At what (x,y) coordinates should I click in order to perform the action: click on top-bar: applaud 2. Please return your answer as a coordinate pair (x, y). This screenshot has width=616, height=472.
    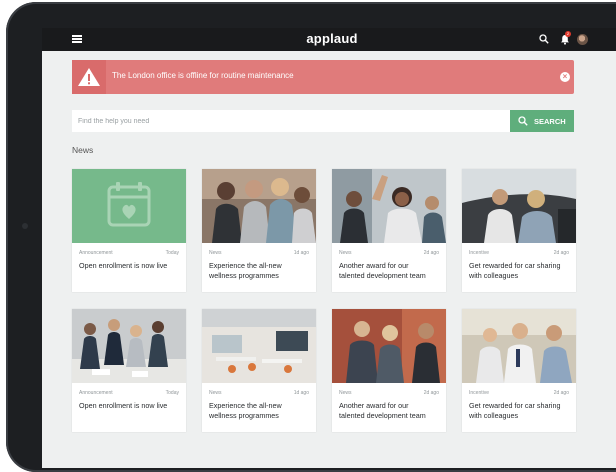
    Looking at the image, I should click on (329, 39).